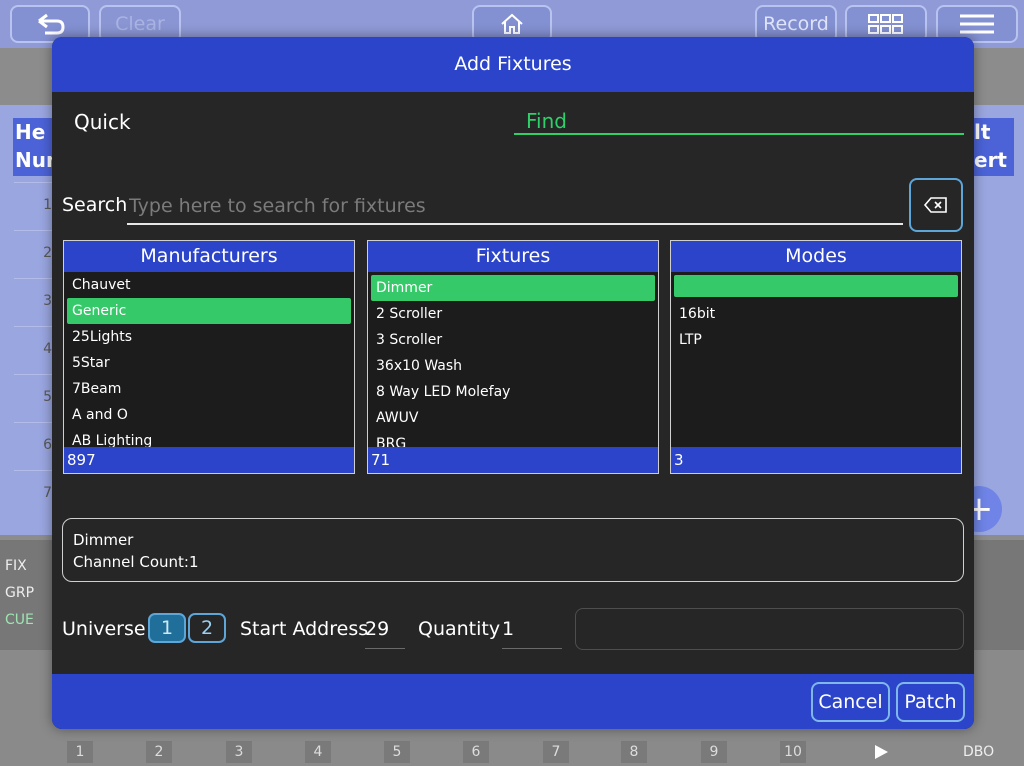 This screenshot has height=766, width=1024. What do you see at coordinates (816, 340) in the screenshot?
I see `list-item: LTP` at bounding box center [816, 340].